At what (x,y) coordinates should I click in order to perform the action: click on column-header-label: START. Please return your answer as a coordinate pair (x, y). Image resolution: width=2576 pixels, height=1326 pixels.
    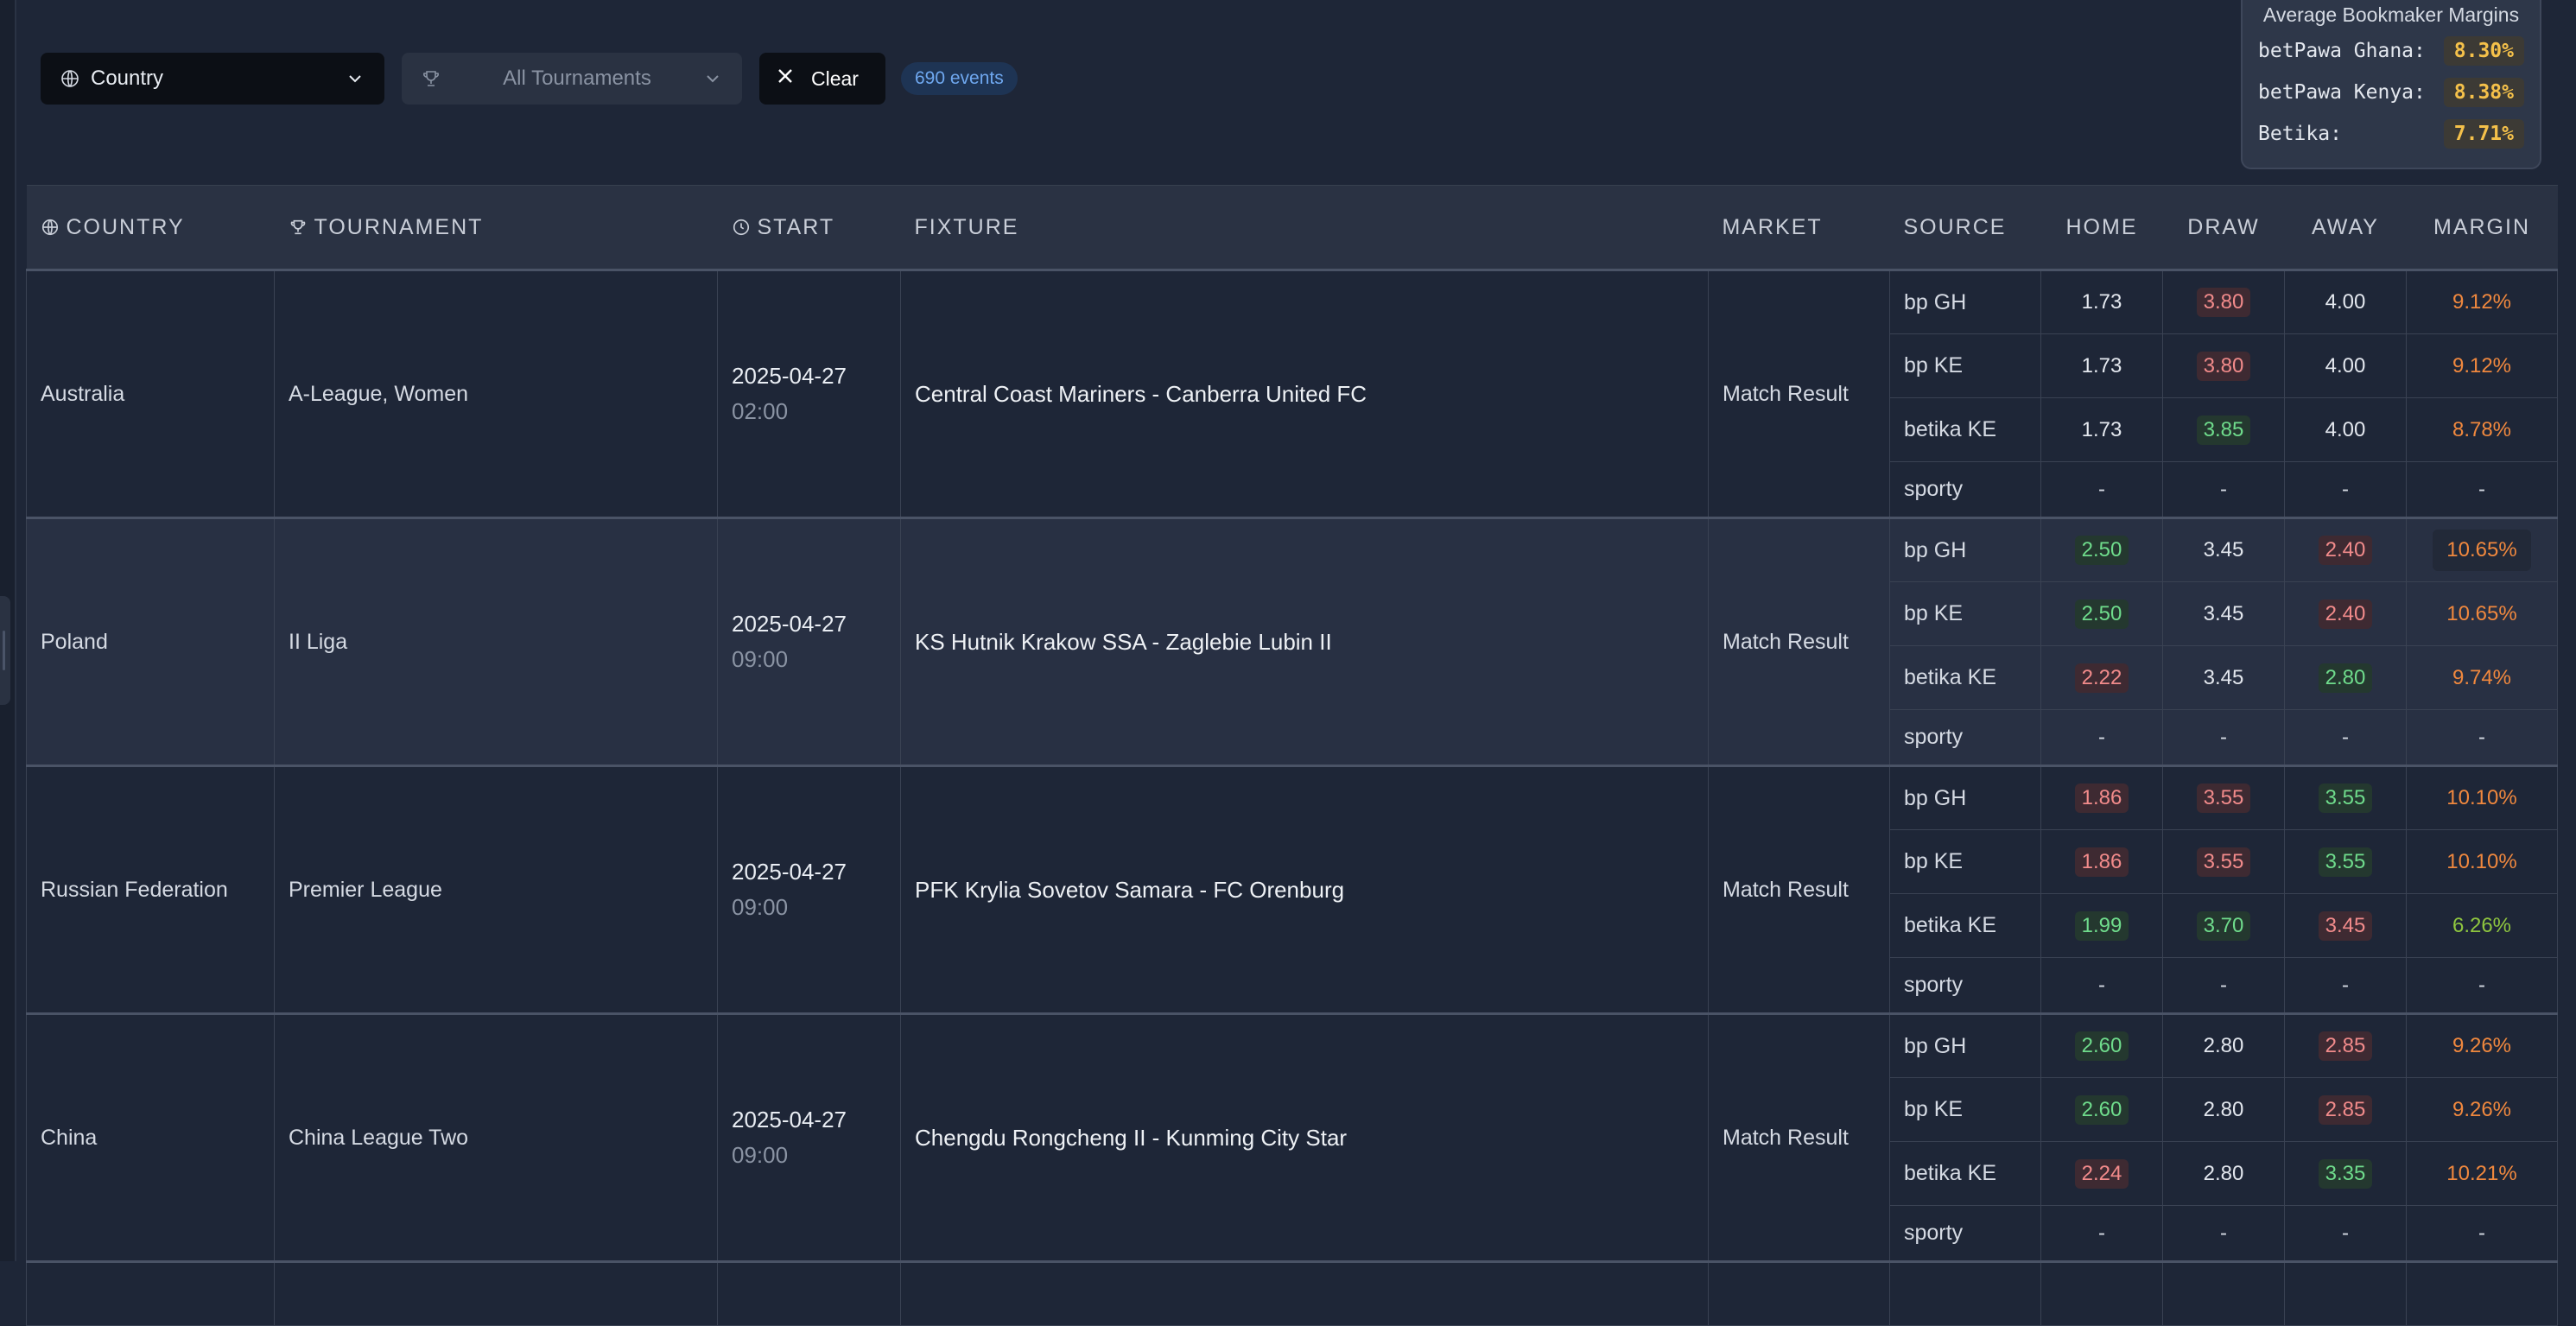
    Looking at the image, I should click on (796, 227).